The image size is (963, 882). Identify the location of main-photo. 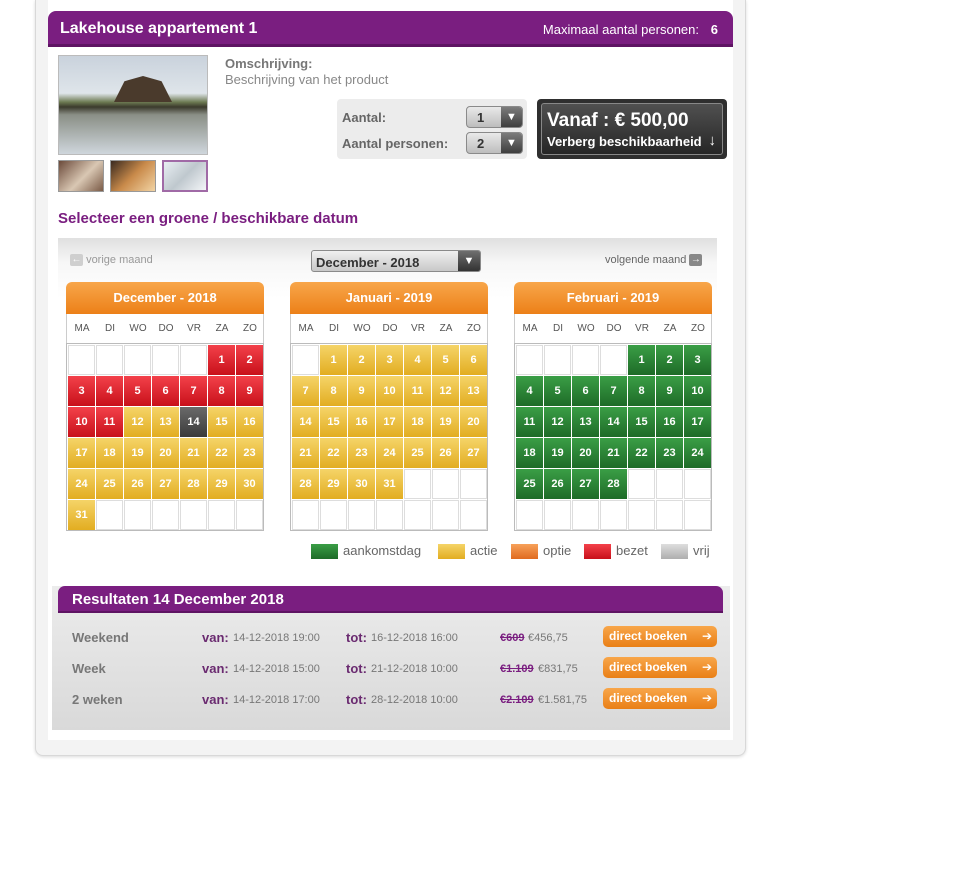
(133, 105).